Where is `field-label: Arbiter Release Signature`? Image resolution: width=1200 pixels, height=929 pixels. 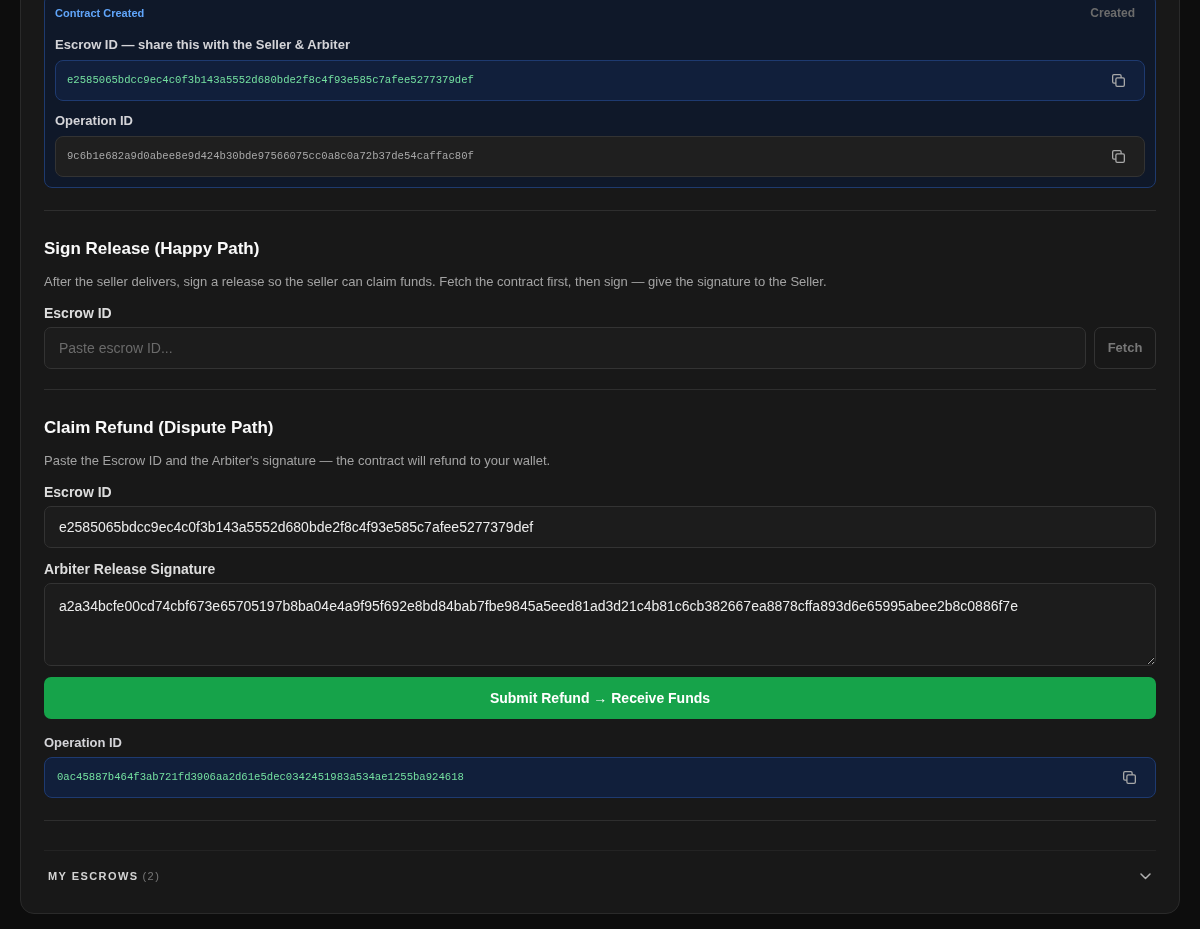
field-label: Arbiter Release Signature is located at coordinates (130, 569).